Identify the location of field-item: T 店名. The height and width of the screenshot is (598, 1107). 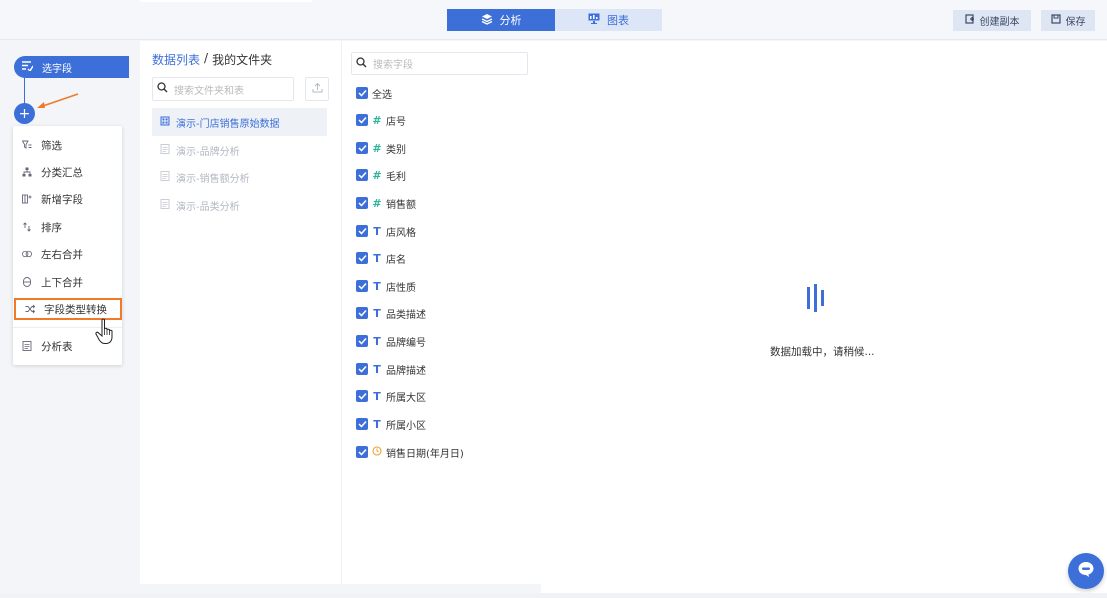
(381, 258).